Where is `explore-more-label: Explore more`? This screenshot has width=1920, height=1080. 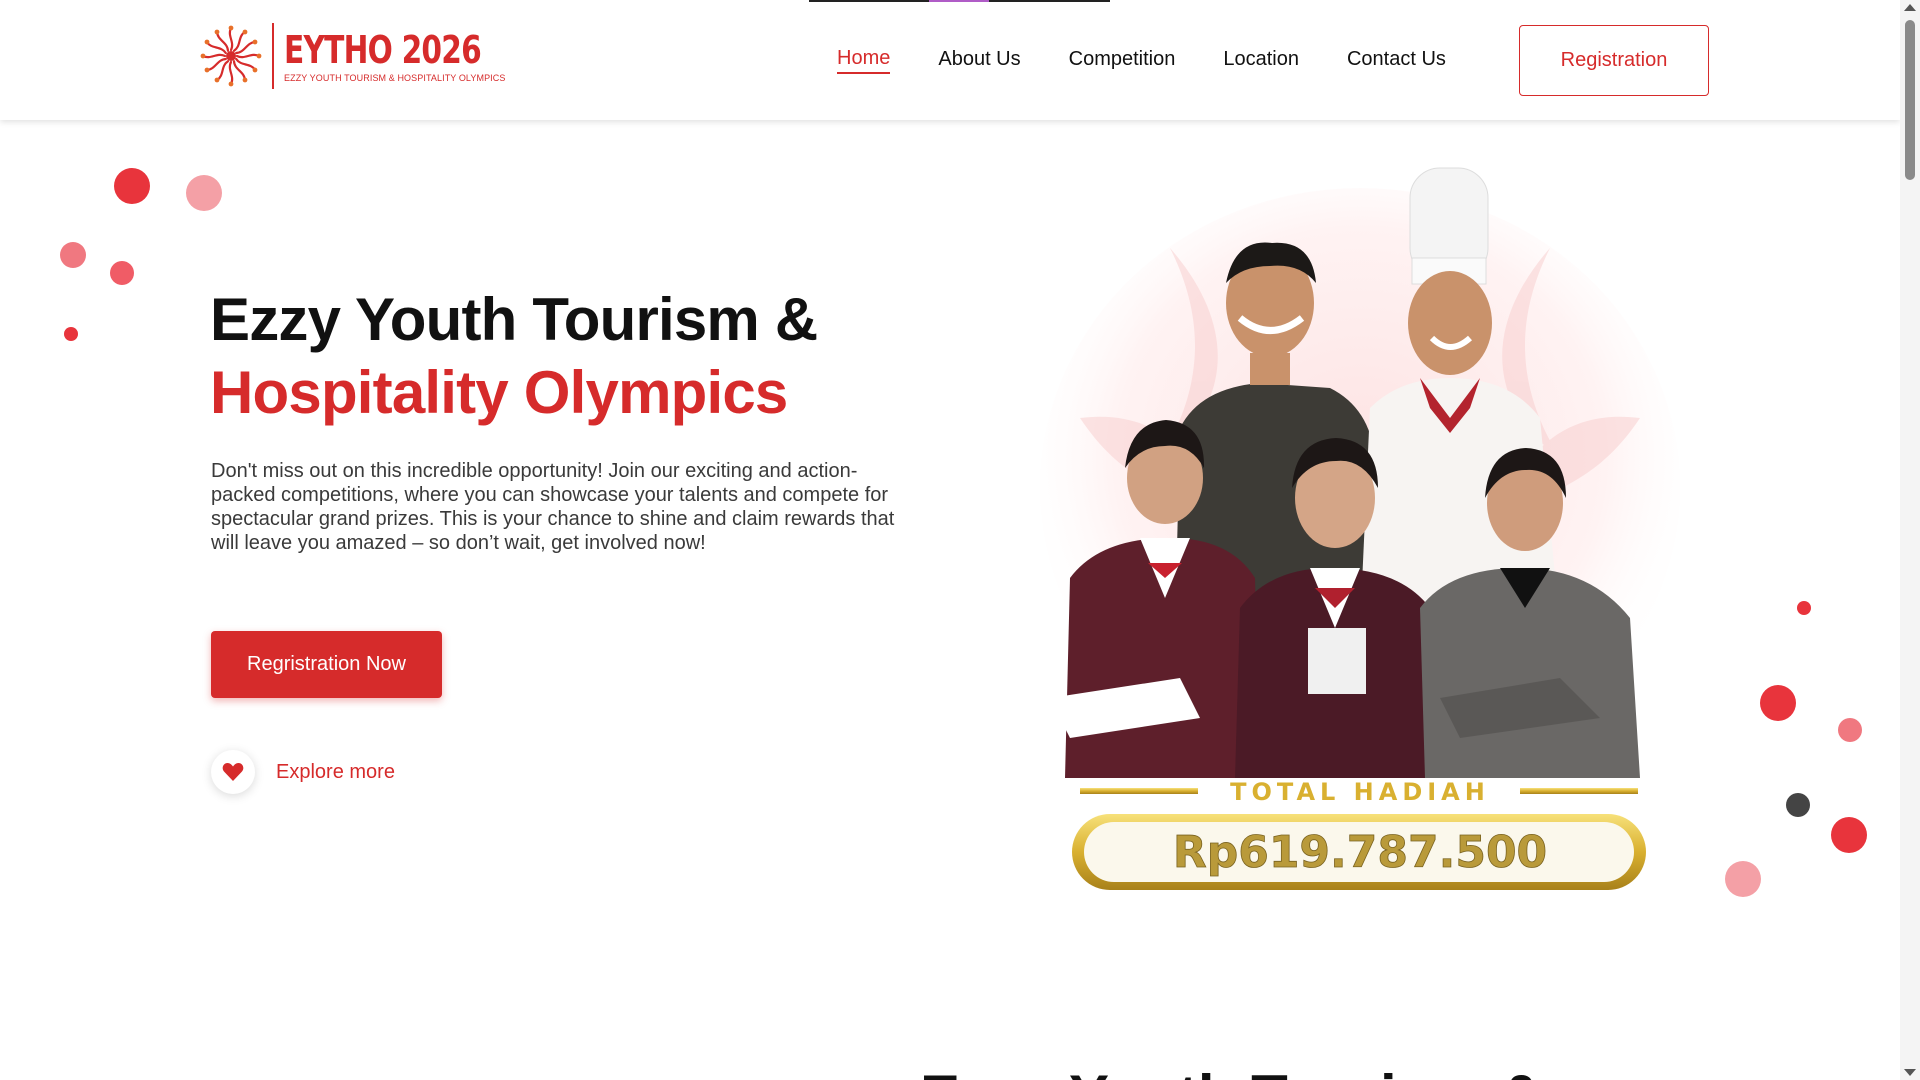 explore-more-label: Explore more is located at coordinates (335, 771).